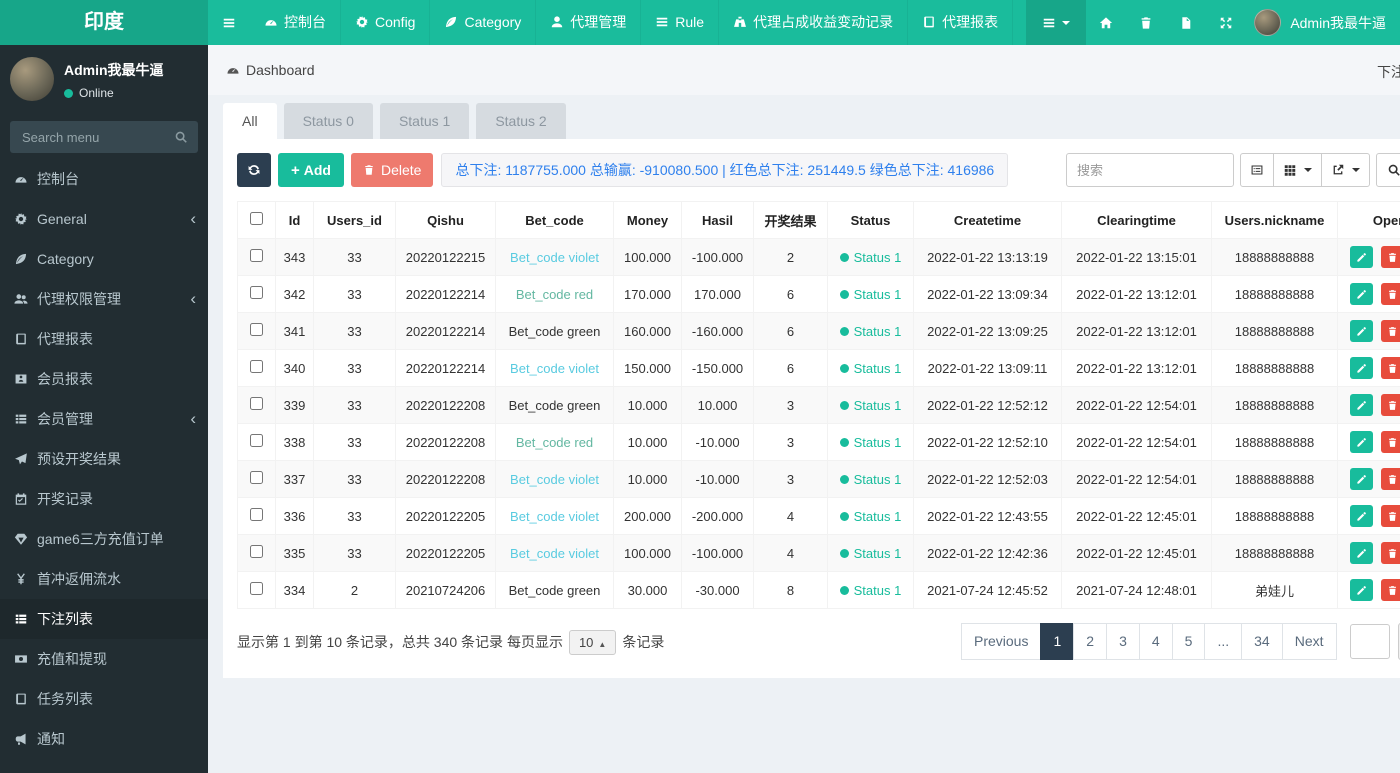 The image size is (1400, 773). I want to click on status-tab: All, so click(250, 121).